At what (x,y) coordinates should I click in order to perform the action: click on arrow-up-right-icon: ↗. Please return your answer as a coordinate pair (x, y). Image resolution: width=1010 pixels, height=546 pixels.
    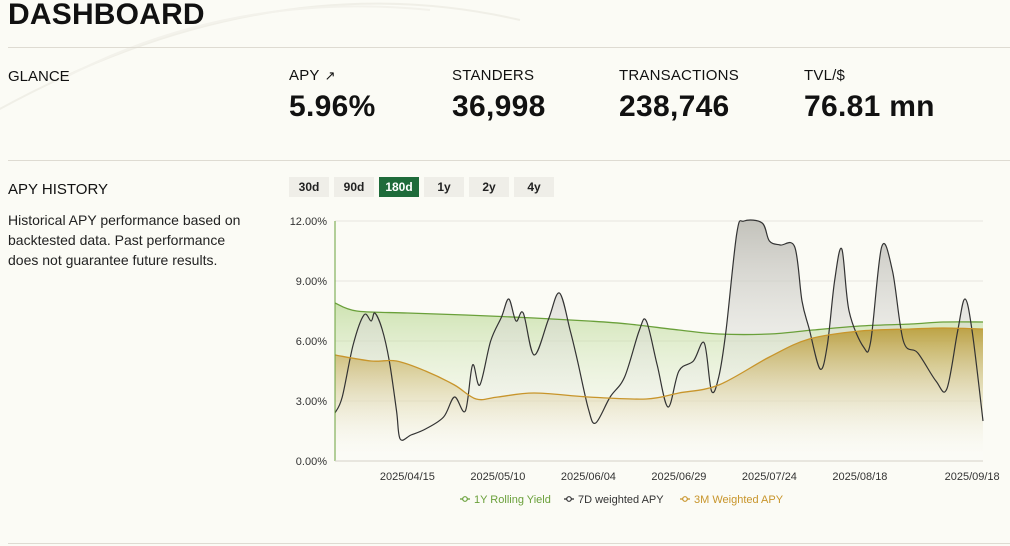
    Looking at the image, I should click on (330, 75).